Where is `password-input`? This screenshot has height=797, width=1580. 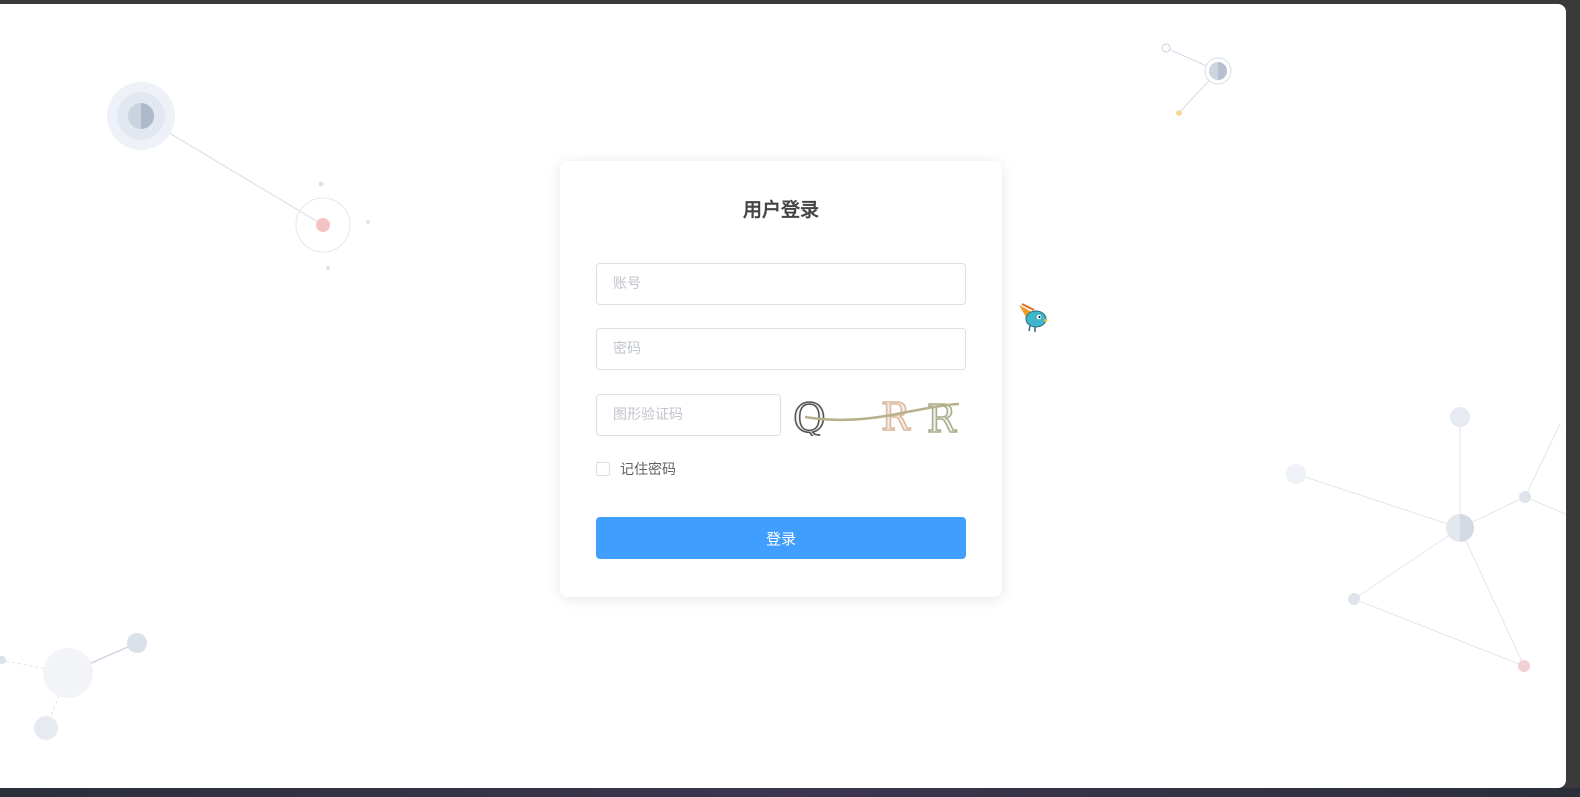
password-input is located at coordinates (781, 349).